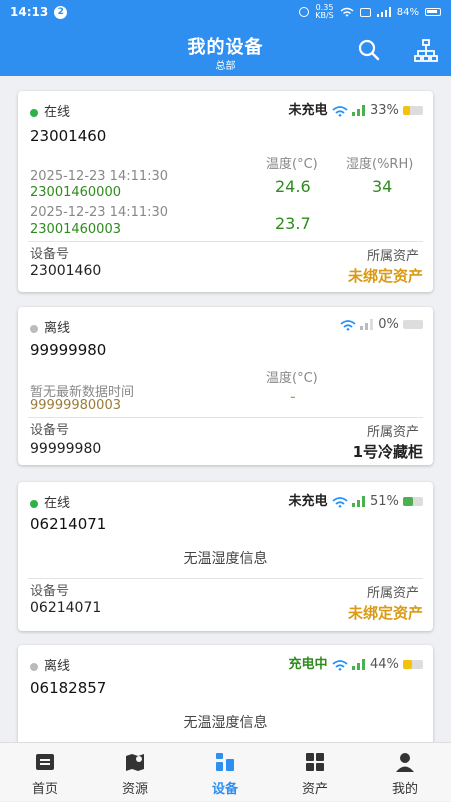 Image resolution: width=451 pixels, height=802 pixels. What do you see at coordinates (380, 164) in the screenshot?
I see `humidity-header: 湿度(%RH)` at bounding box center [380, 164].